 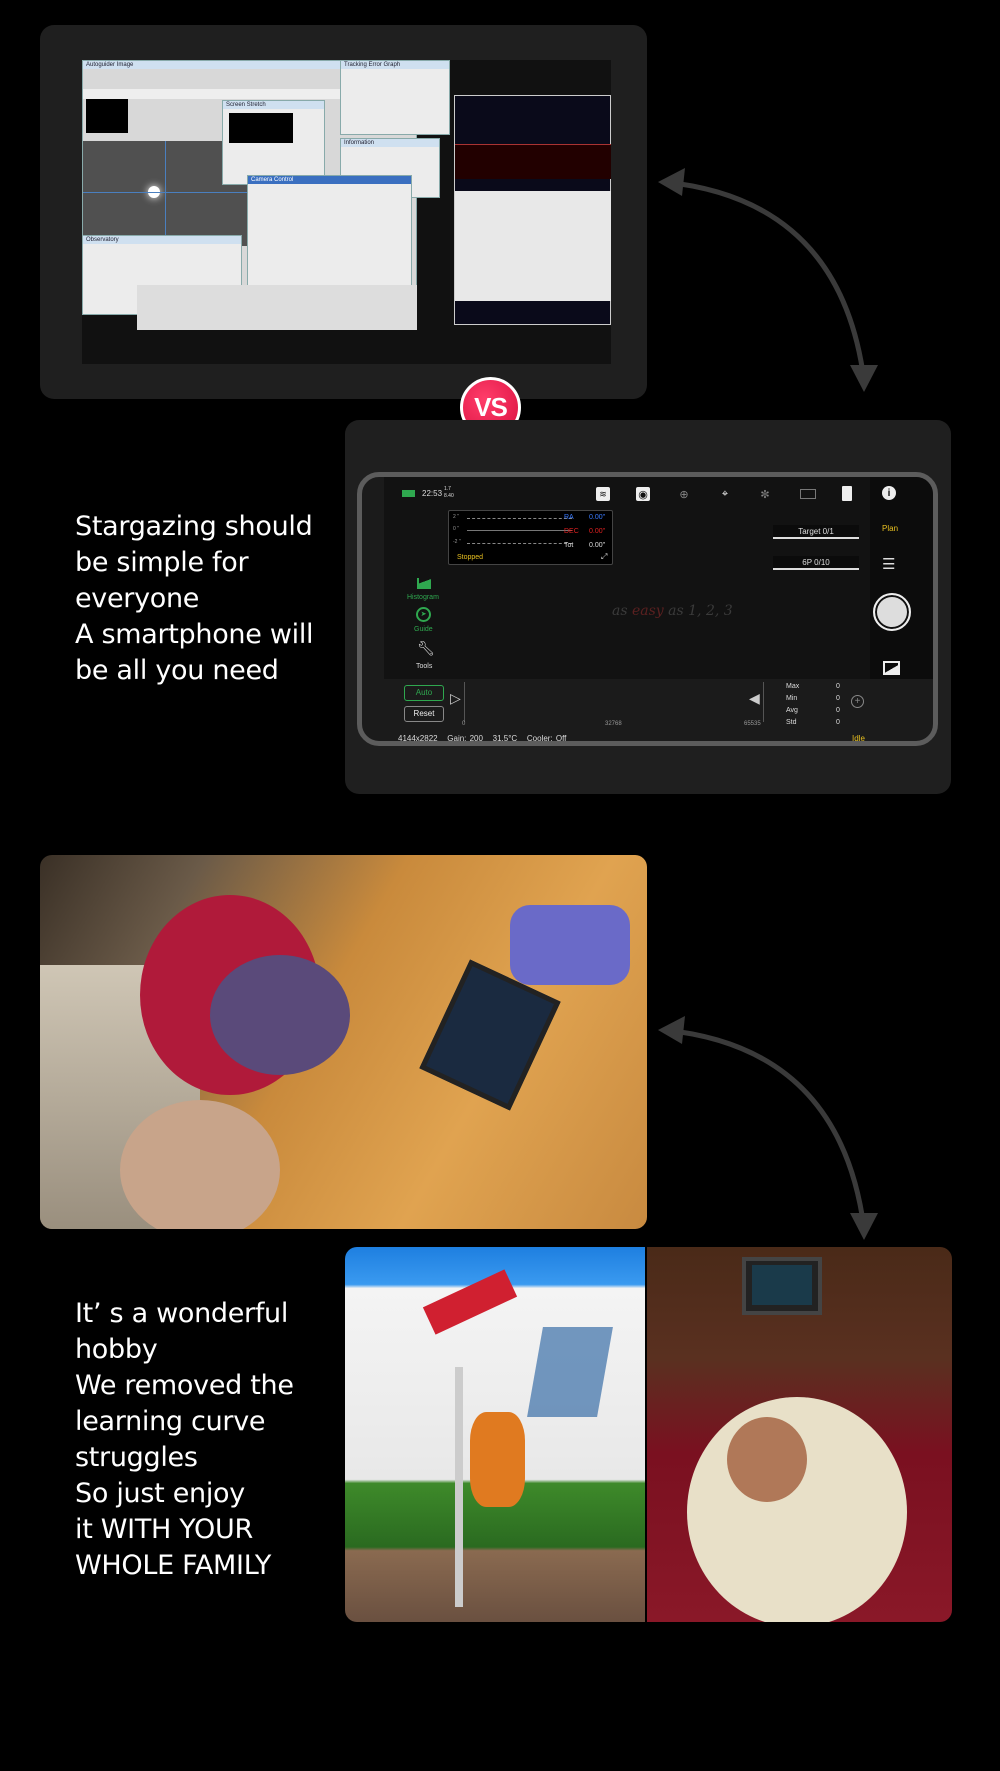 I want to click on camera-state: Idle, so click(x=858, y=738).